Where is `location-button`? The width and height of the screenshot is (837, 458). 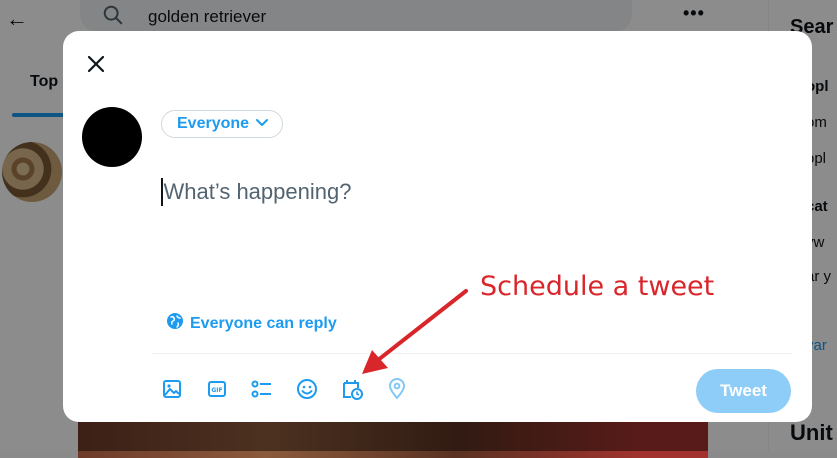
location-button is located at coordinates (397, 391).